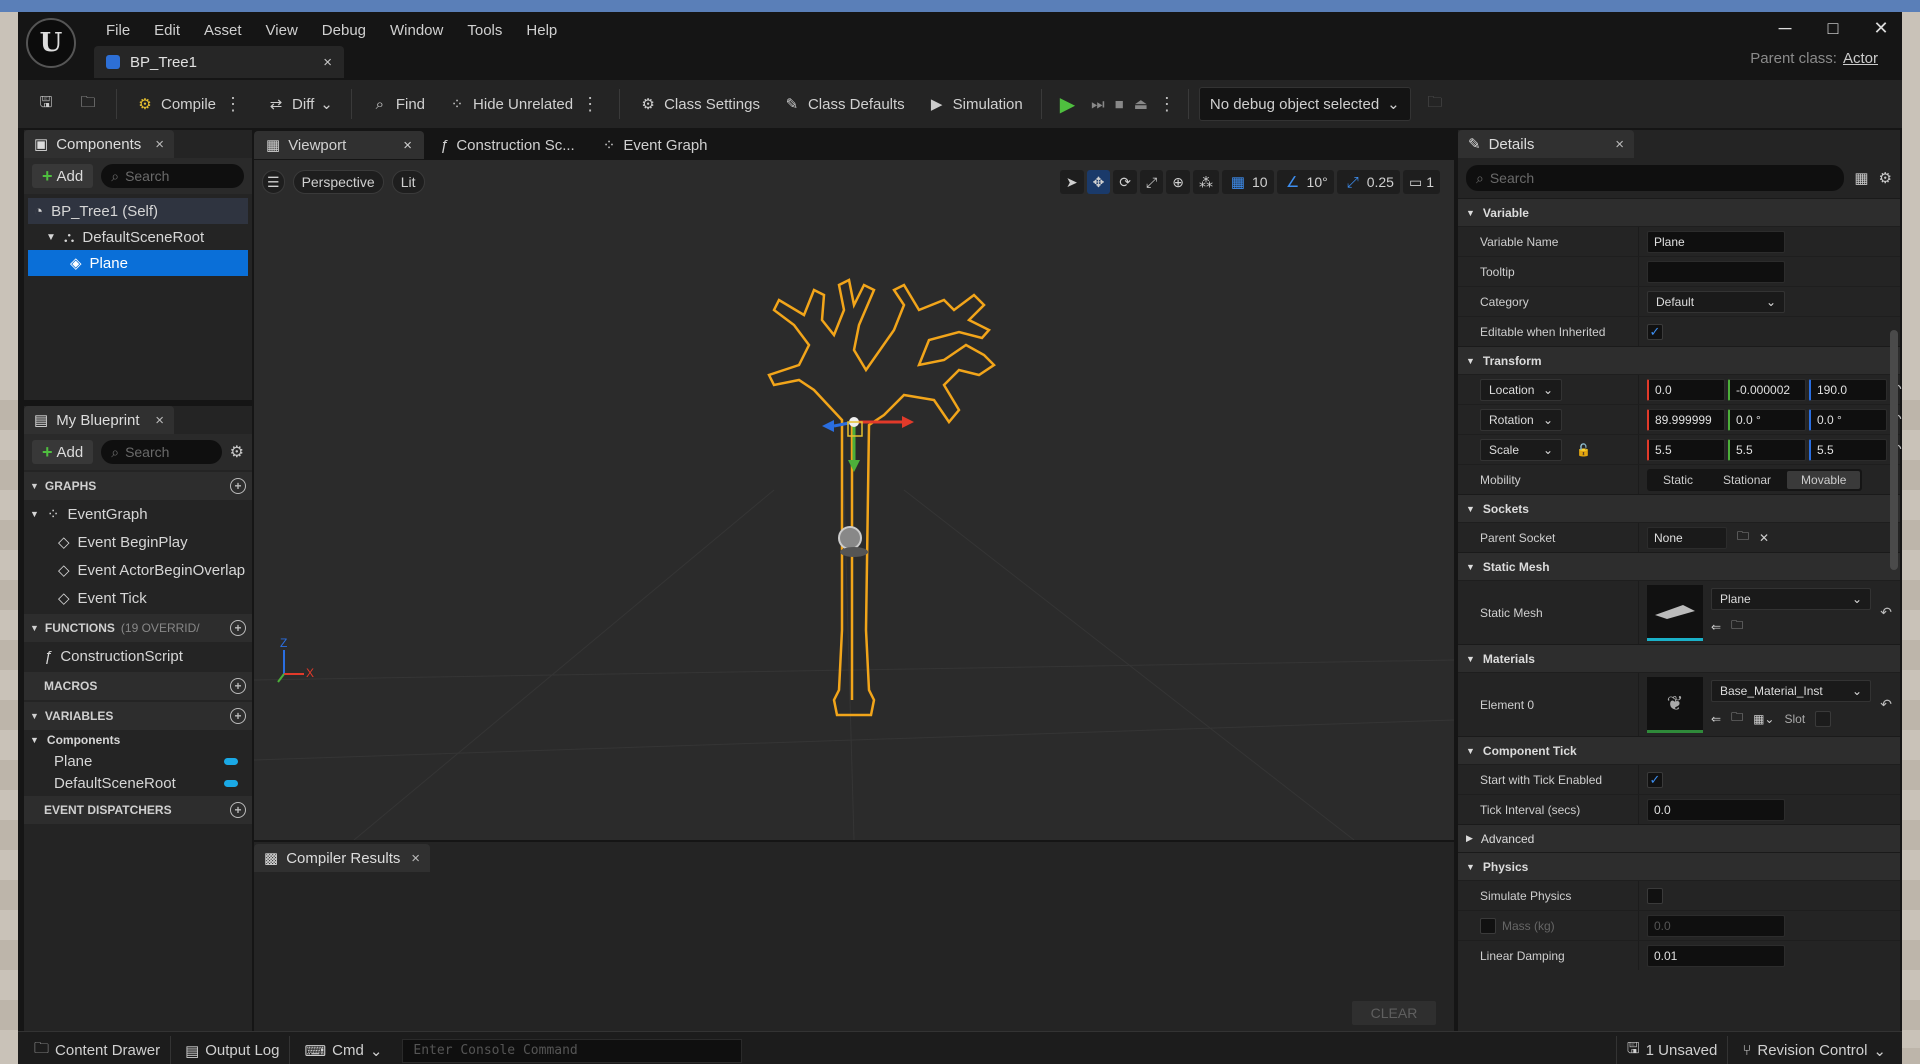 Image resolution: width=1920 pixels, height=1064 pixels. What do you see at coordinates (1675, 612) in the screenshot?
I see `mesh-thumbnail` at bounding box center [1675, 612].